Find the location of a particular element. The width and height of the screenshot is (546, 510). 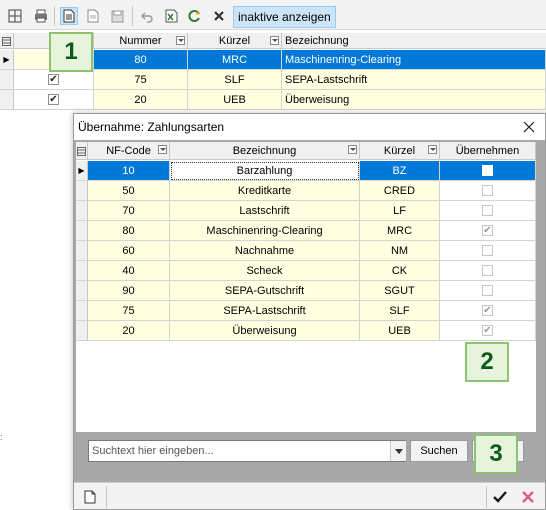

table-row: 70 Lastschrift LF is located at coordinates (306, 211).